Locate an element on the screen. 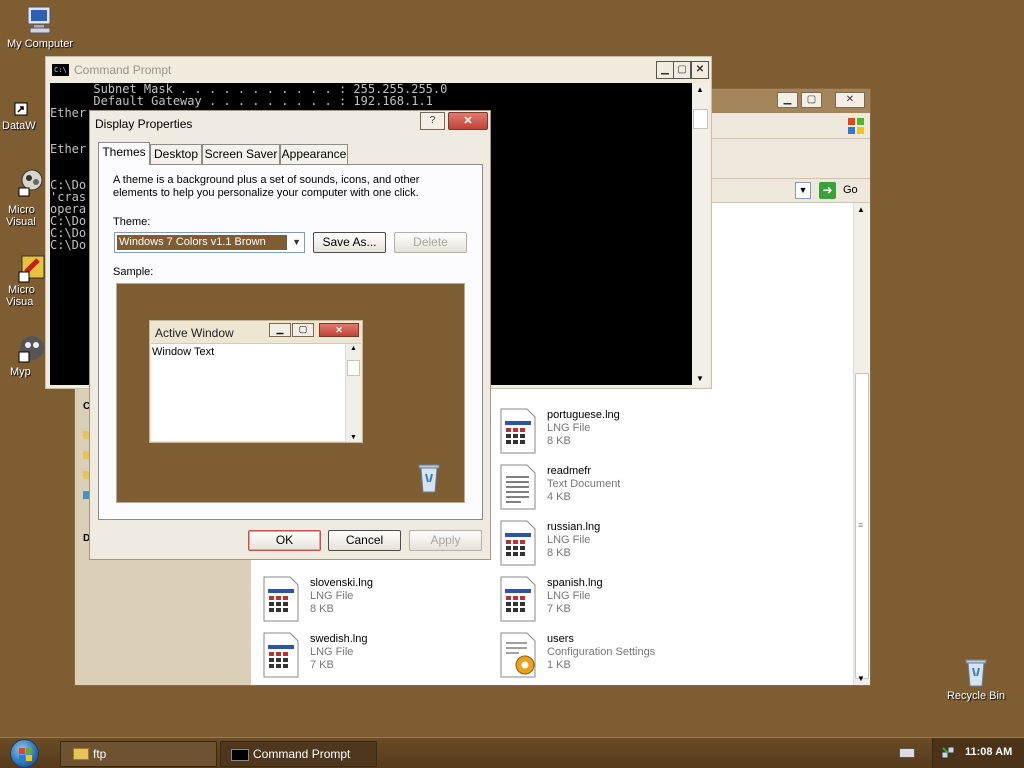 The height and width of the screenshot is (768, 1024). minimize-icon: ▁ is located at coordinates (280, 330).